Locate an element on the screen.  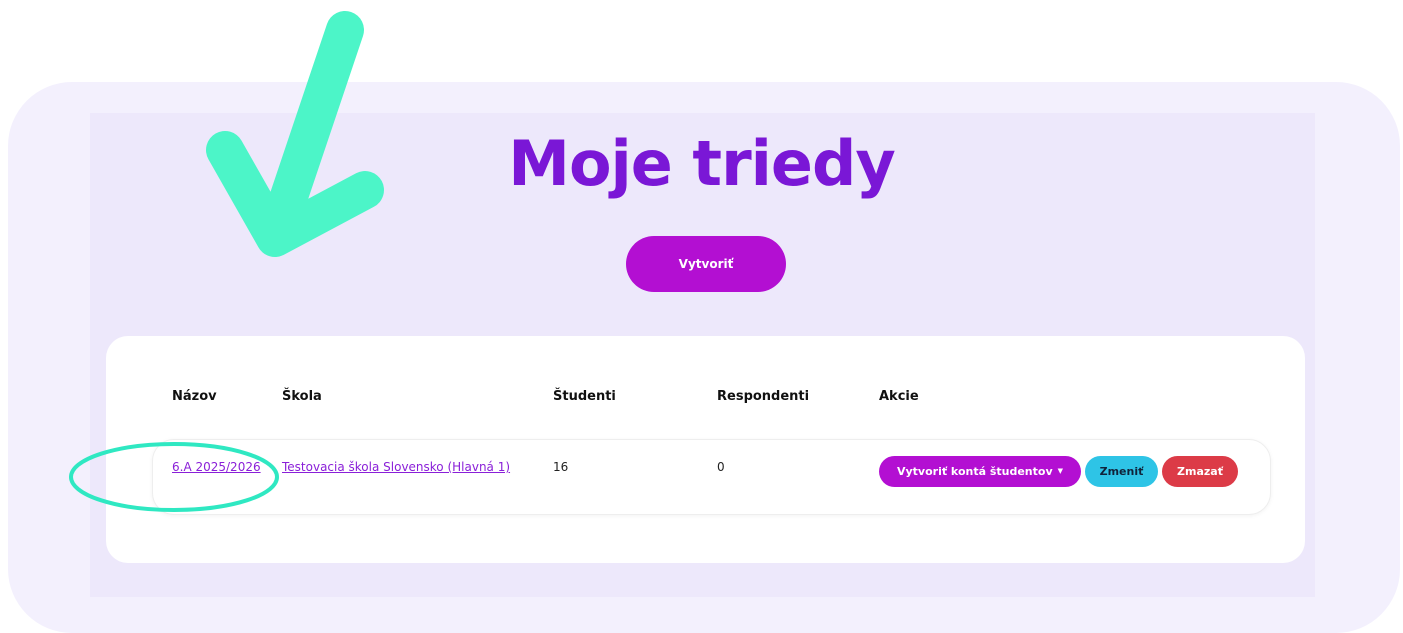
school-cell: Testovacia škola Slovensko (Hlavná 1) is located at coordinates (408, 467).